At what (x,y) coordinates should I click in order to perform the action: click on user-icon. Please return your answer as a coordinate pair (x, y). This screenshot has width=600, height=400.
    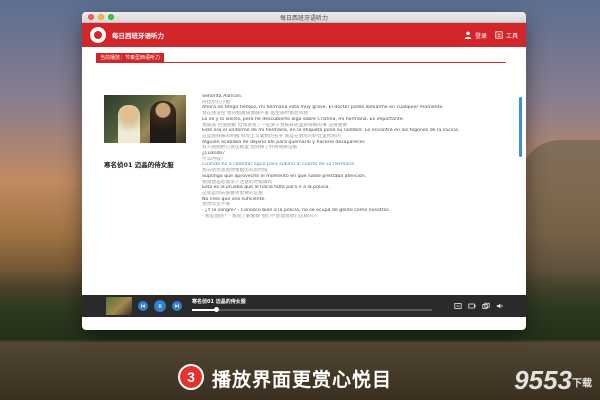
    Looking at the image, I should click on (468, 35).